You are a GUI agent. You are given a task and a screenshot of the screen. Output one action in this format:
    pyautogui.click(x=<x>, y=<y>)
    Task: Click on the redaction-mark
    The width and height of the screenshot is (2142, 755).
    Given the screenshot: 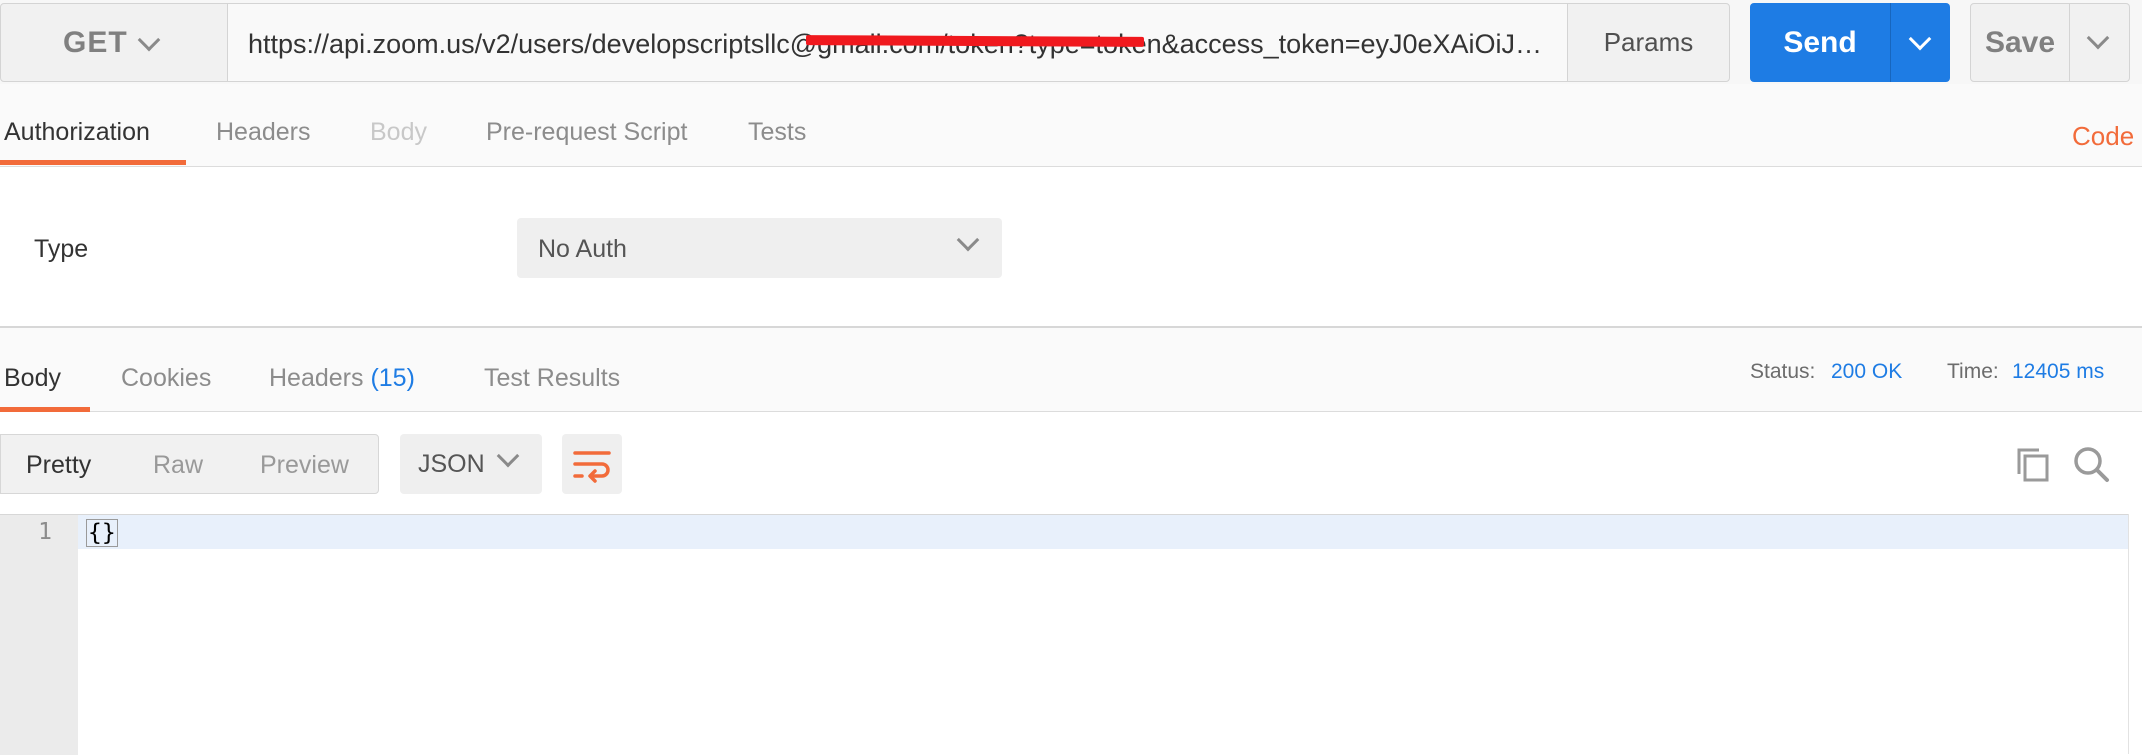 What is the action you would take?
    pyautogui.click(x=975, y=41)
    